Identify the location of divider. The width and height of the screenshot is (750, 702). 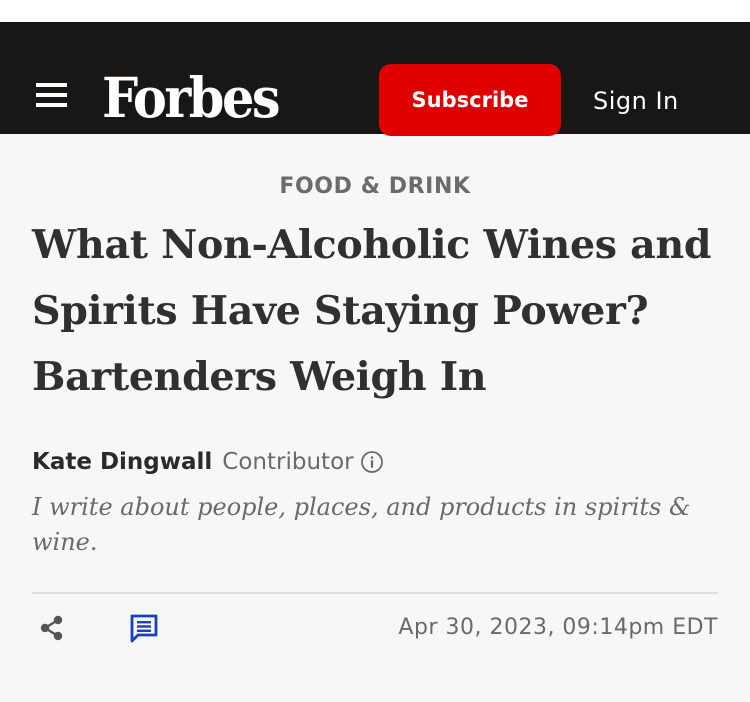
(375, 593).